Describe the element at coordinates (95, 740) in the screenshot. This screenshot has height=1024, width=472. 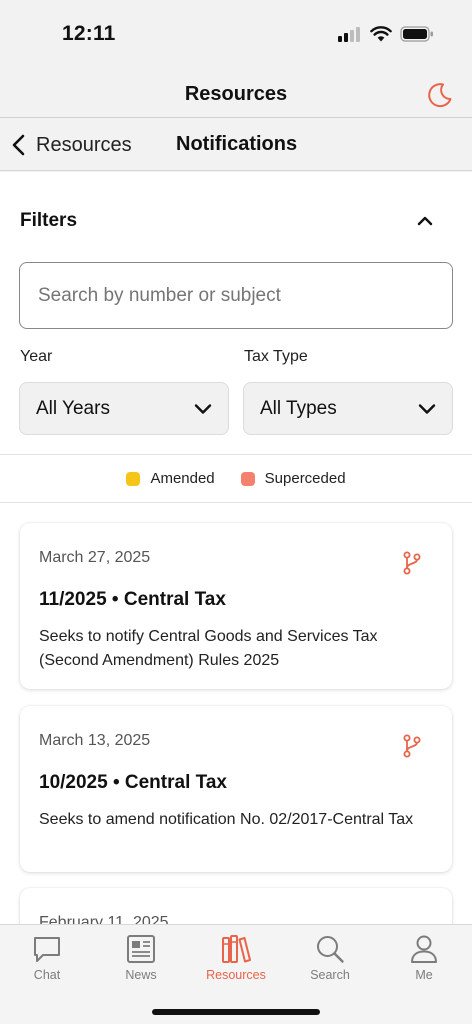
I see `notification-date: March 13, 2025` at that location.